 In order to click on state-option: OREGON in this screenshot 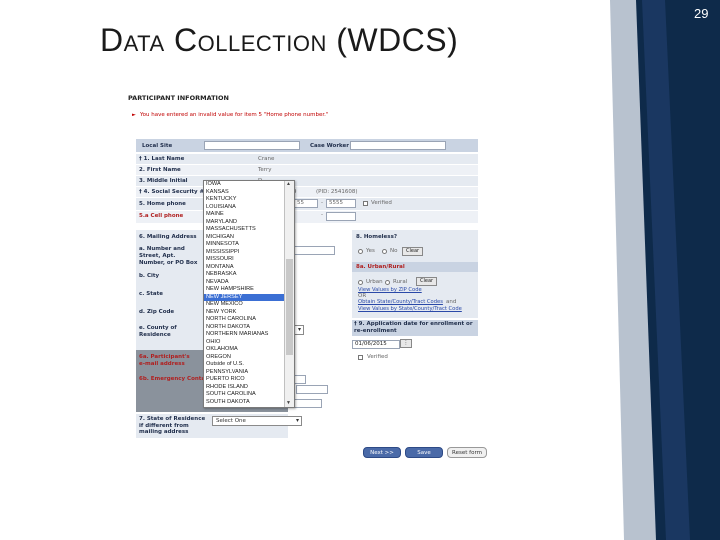, I will do `click(245, 358)`.